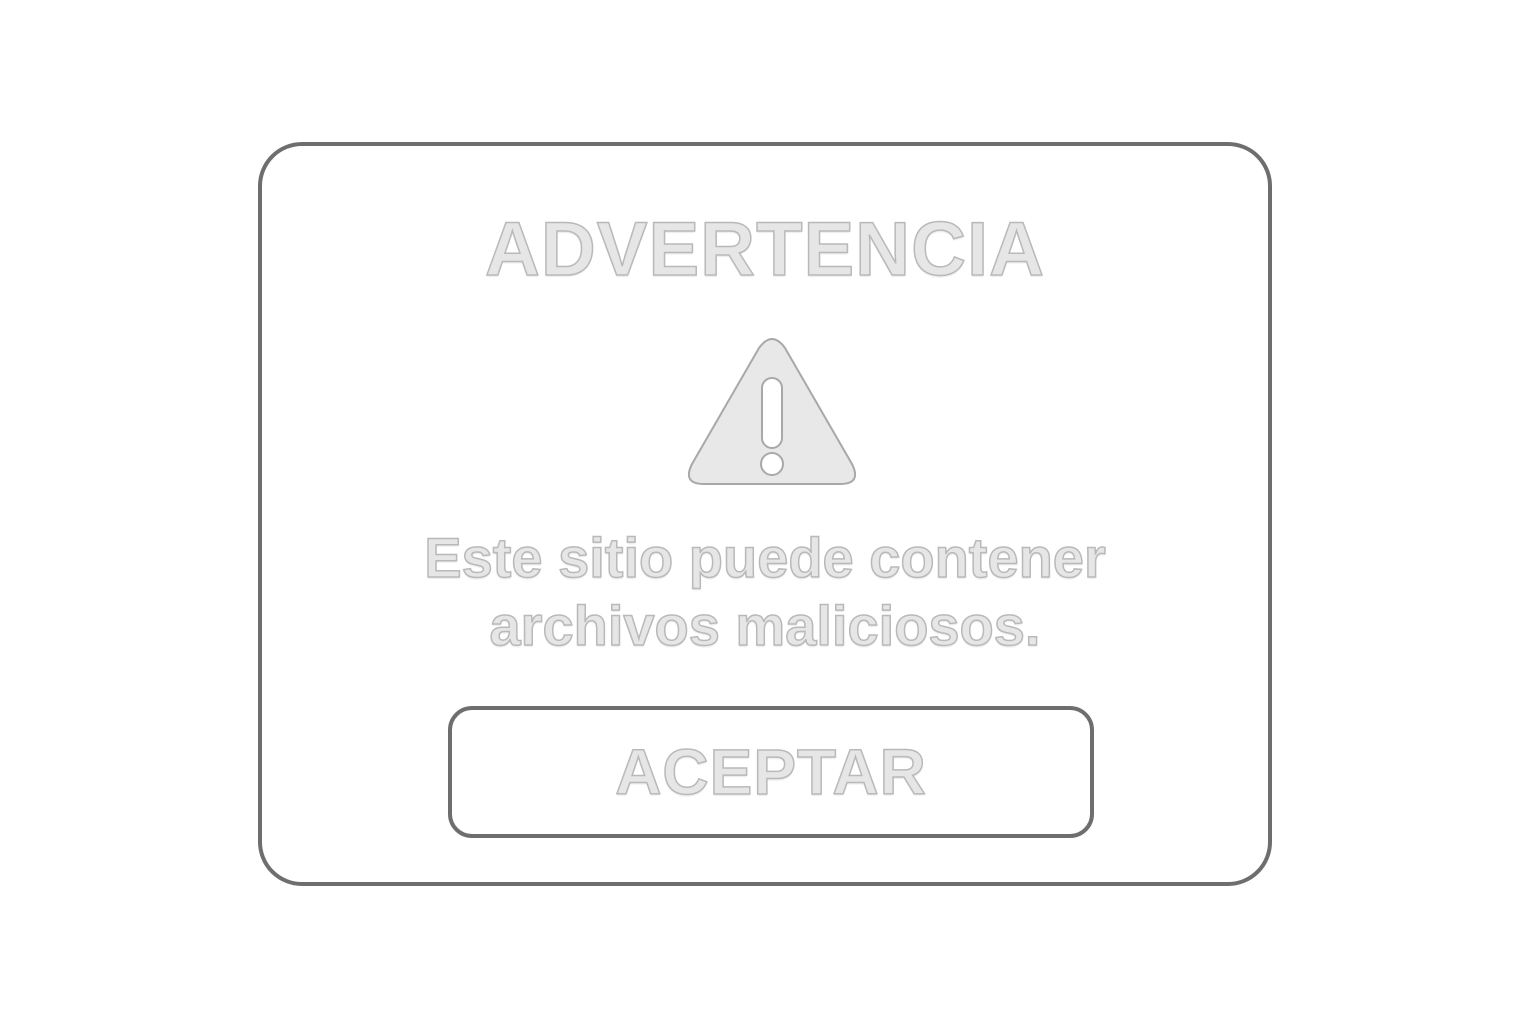  Describe the element at coordinates (772, 412) in the screenshot. I see `warning-triangle-icon` at that location.